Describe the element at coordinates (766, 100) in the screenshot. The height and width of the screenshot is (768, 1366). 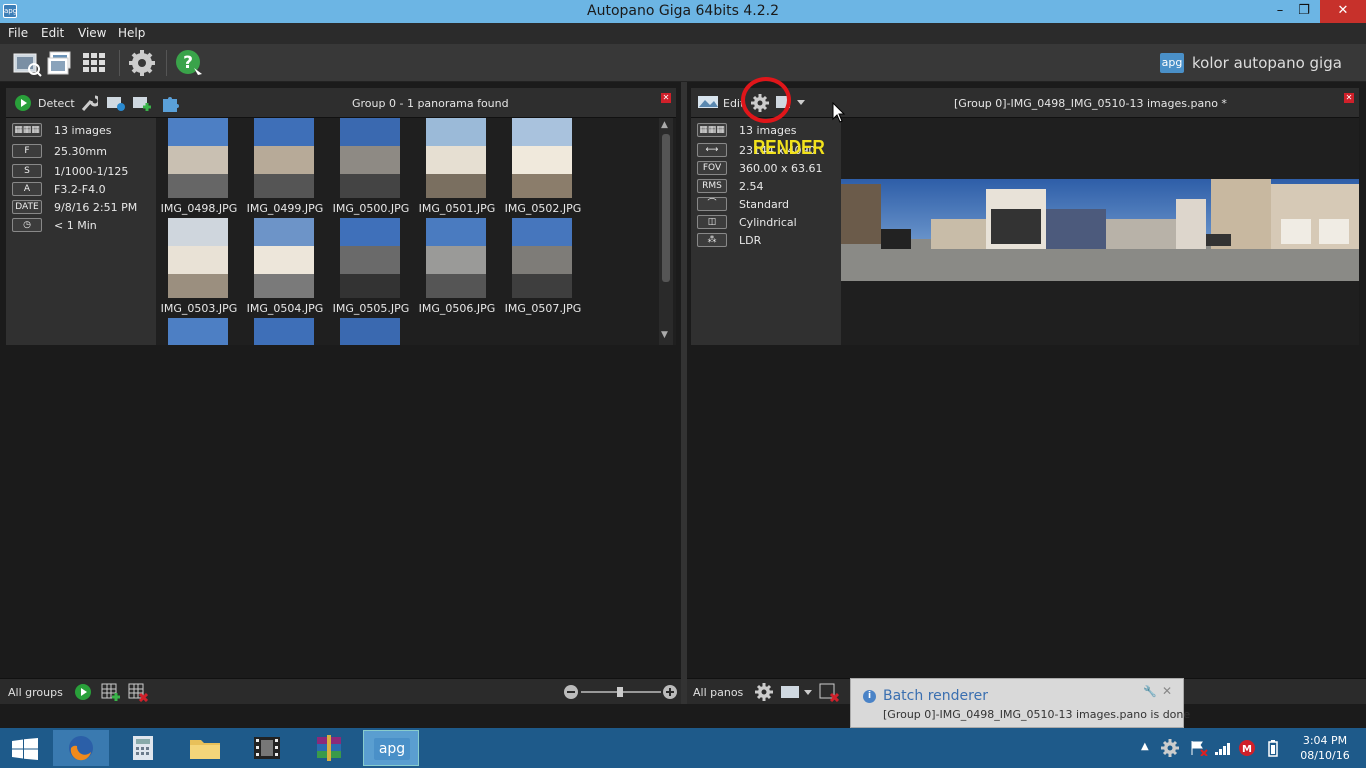
I see `render-highlight-circle` at that location.